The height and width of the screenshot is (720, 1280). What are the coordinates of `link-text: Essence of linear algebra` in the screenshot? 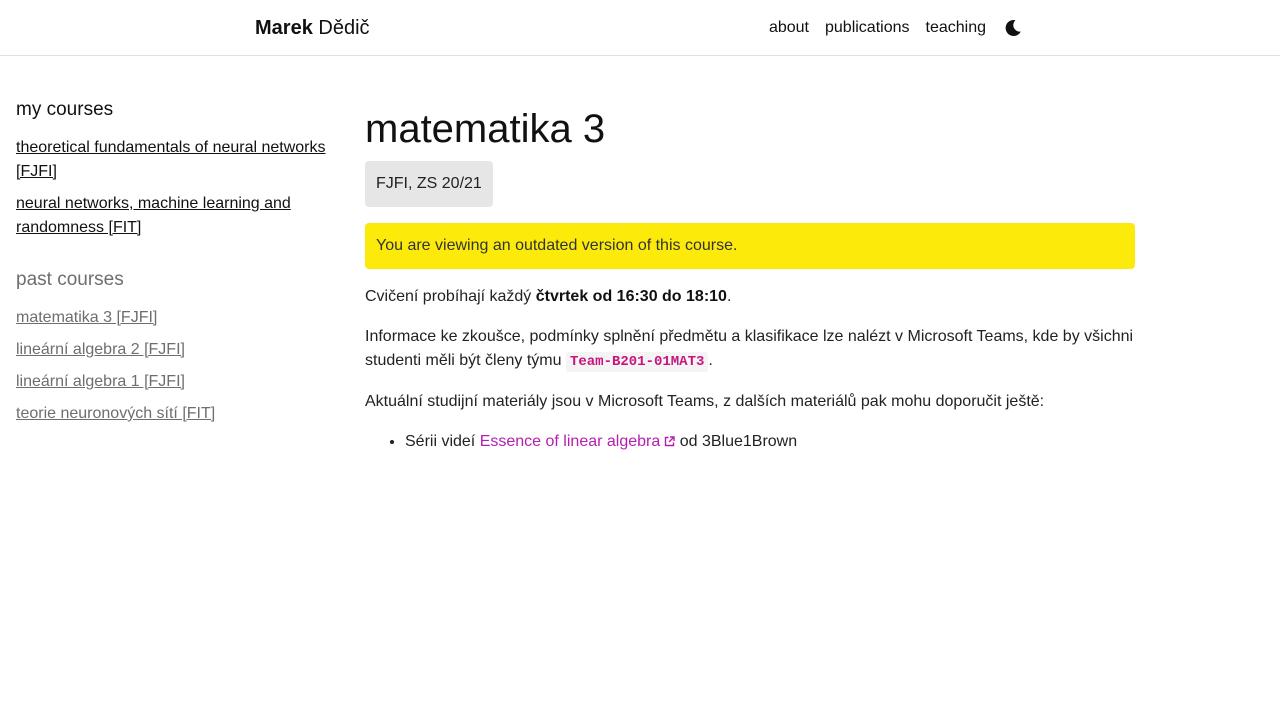 It's located at (570, 441).